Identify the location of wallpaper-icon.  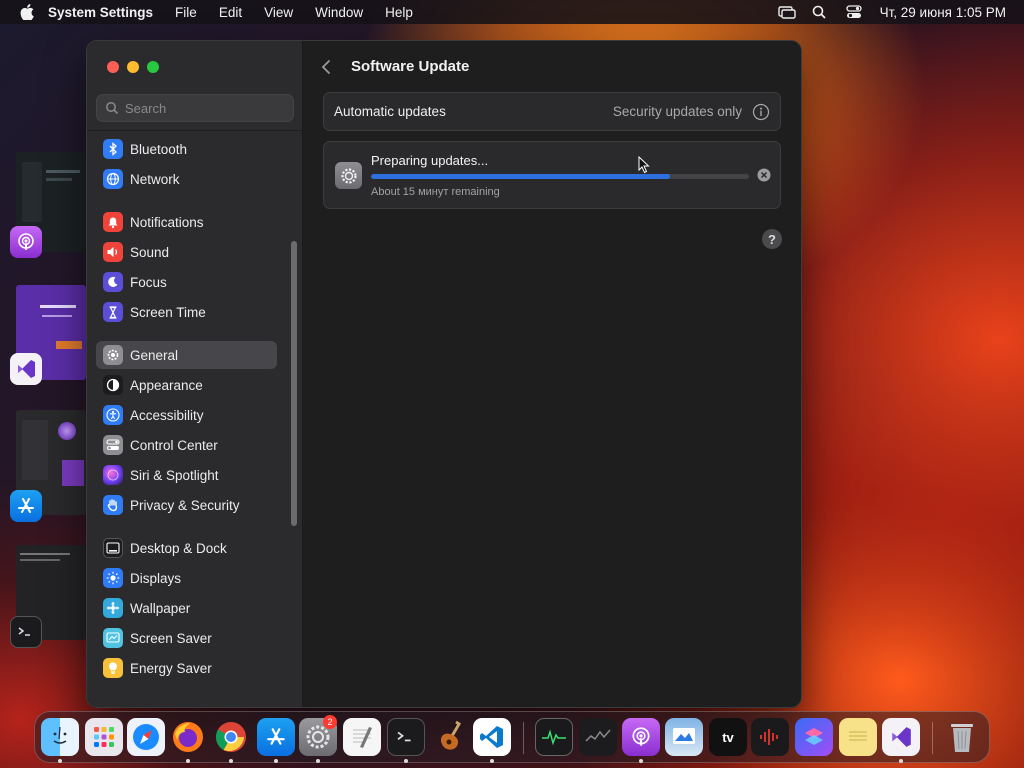
(113, 608).